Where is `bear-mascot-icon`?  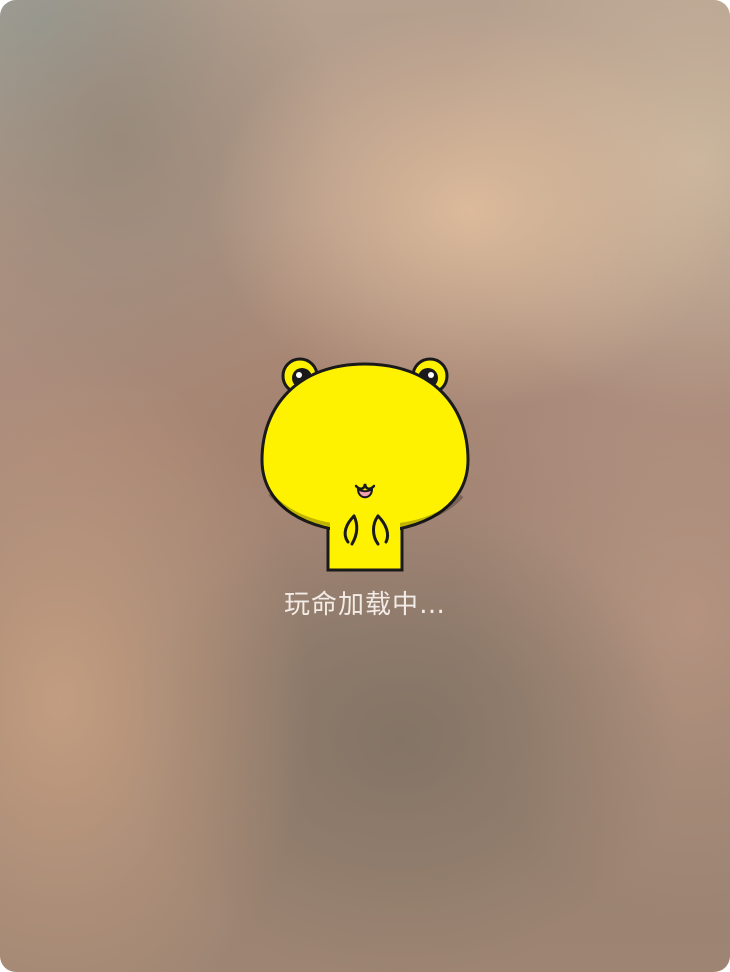
bear-mascot-icon is located at coordinates (365, 464).